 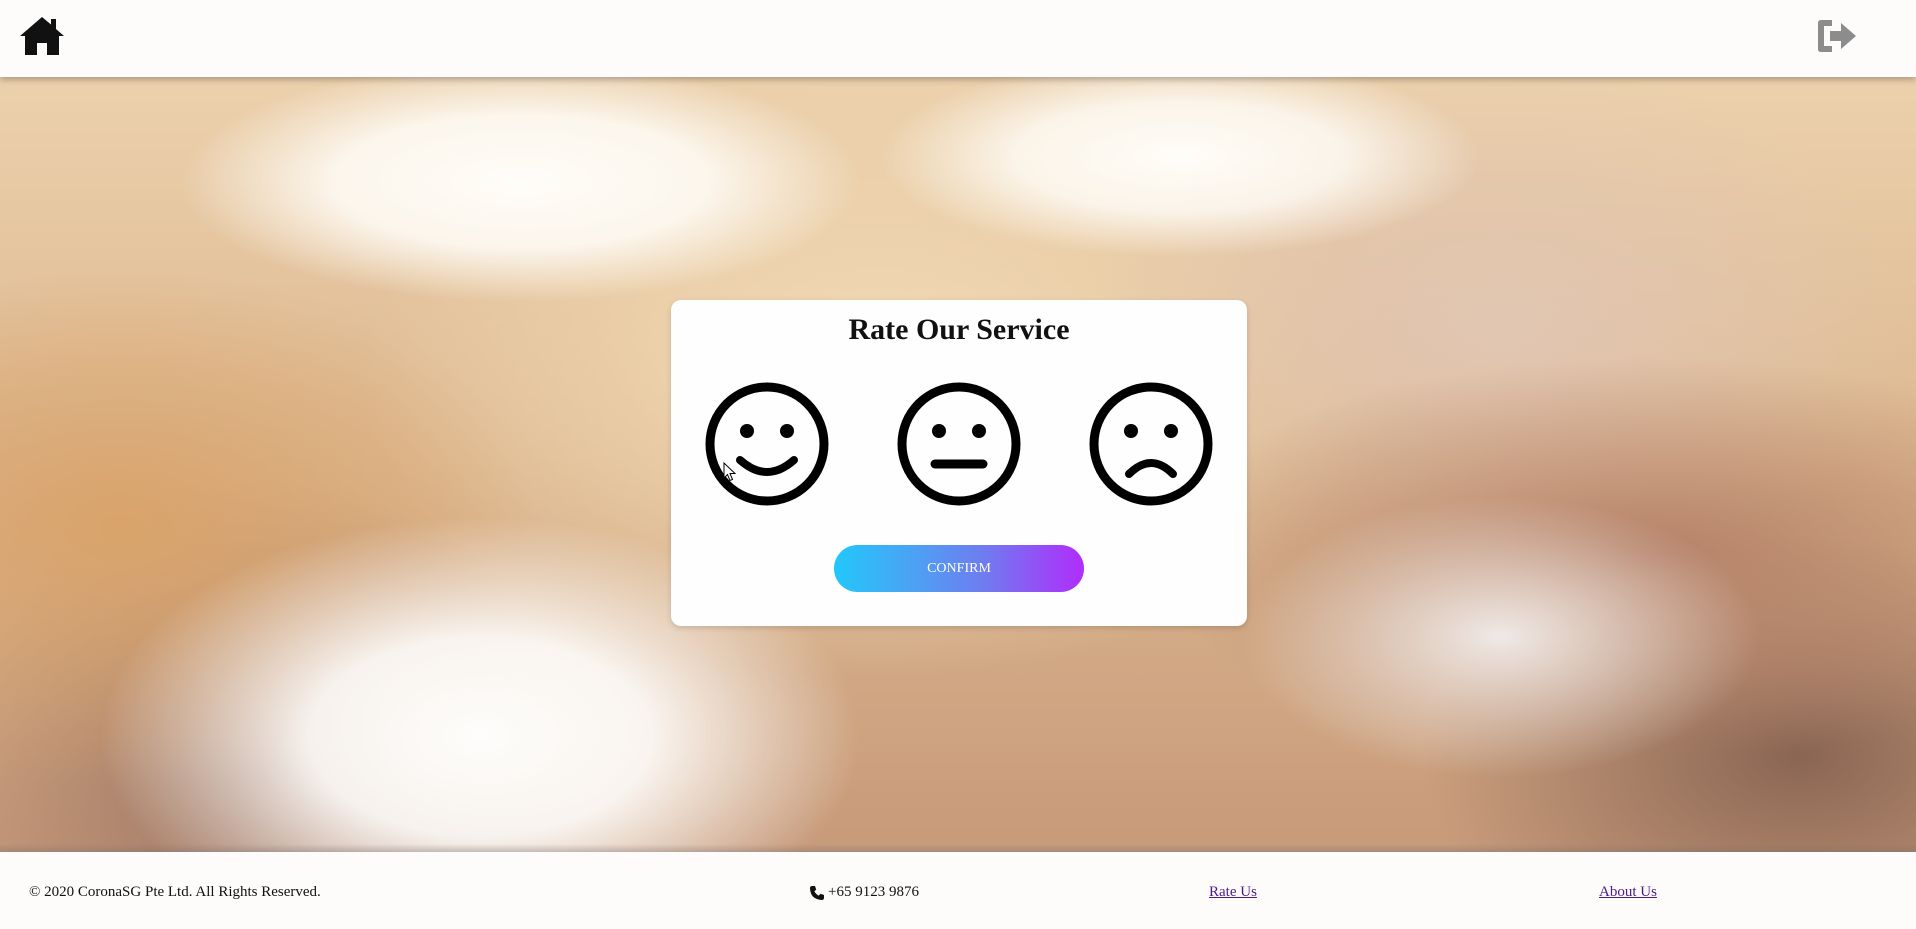 I want to click on top-navbar, so click(x=958, y=38).